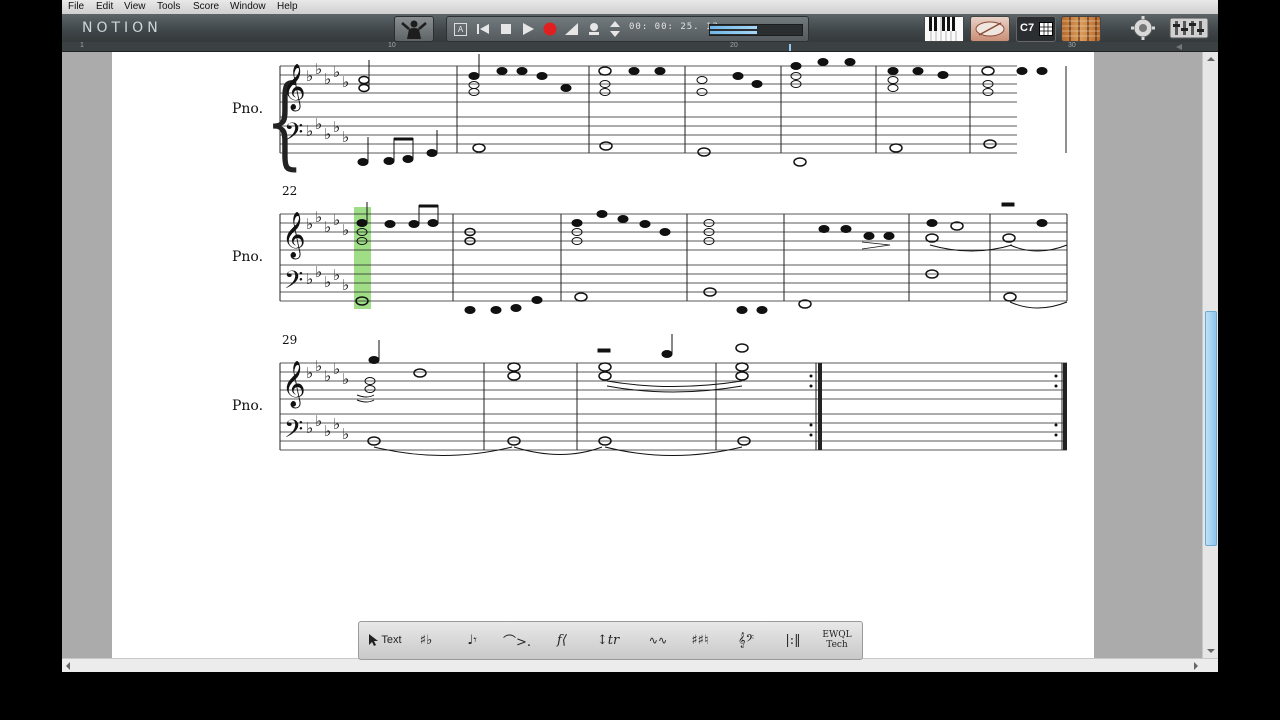  What do you see at coordinates (374, 640) in the screenshot?
I see `cursor-arrow-icon` at bounding box center [374, 640].